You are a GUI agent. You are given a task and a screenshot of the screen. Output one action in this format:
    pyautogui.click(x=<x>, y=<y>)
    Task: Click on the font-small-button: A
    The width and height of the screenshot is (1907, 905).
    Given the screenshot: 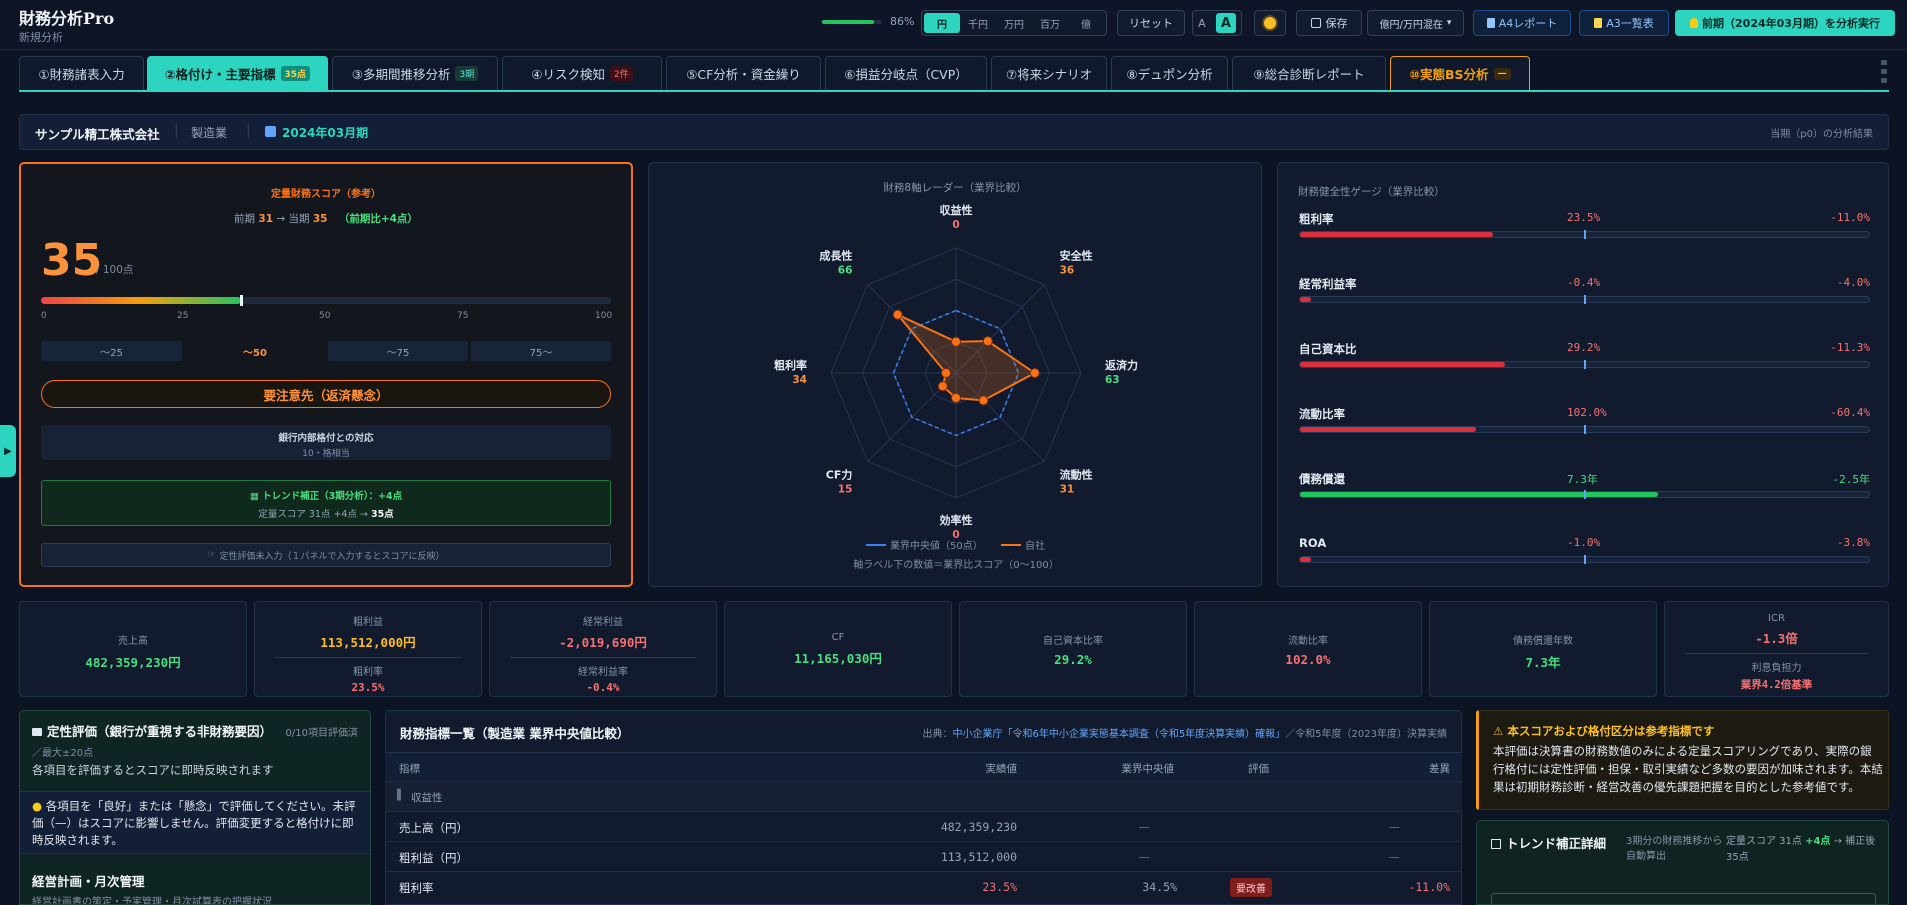 What is the action you would take?
    pyautogui.click(x=1202, y=23)
    